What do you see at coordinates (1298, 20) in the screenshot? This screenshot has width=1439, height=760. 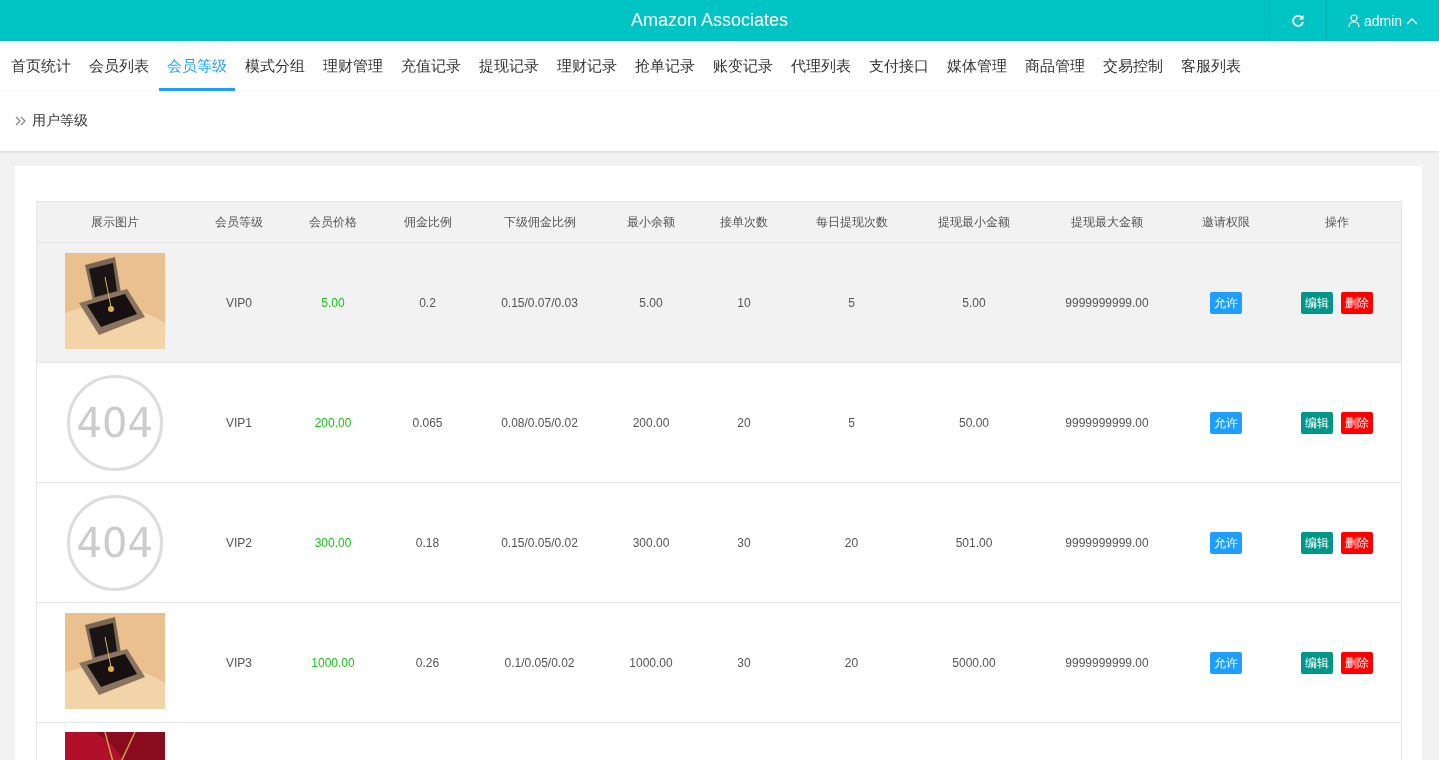 I see `refresh-icon` at bounding box center [1298, 20].